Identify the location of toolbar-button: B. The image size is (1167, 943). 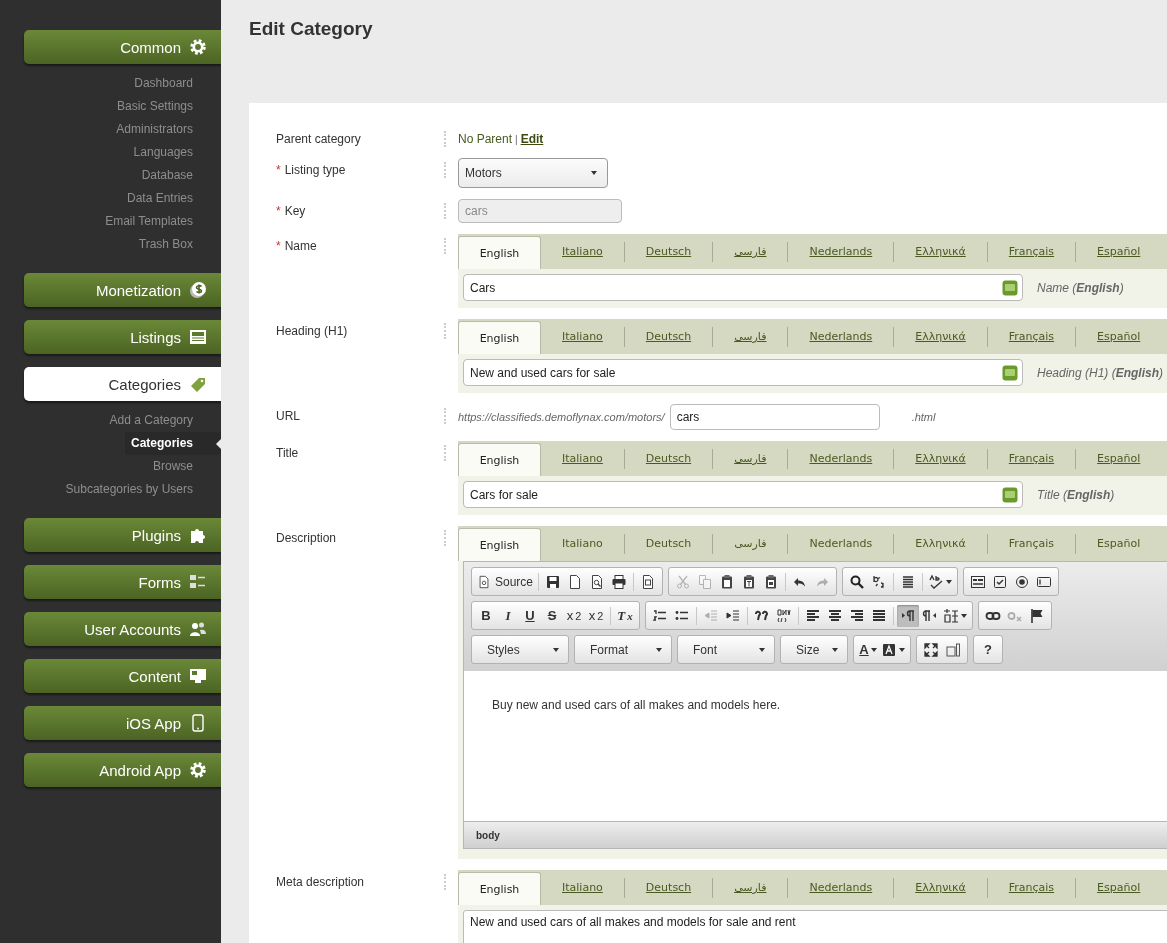
(486, 615).